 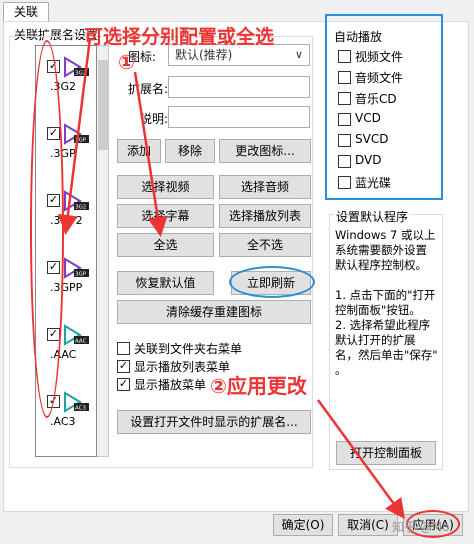 What do you see at coordinates (150, 154) in the screenshot?
I see `arrow-to-select-all` at bounding box center [150, 154].